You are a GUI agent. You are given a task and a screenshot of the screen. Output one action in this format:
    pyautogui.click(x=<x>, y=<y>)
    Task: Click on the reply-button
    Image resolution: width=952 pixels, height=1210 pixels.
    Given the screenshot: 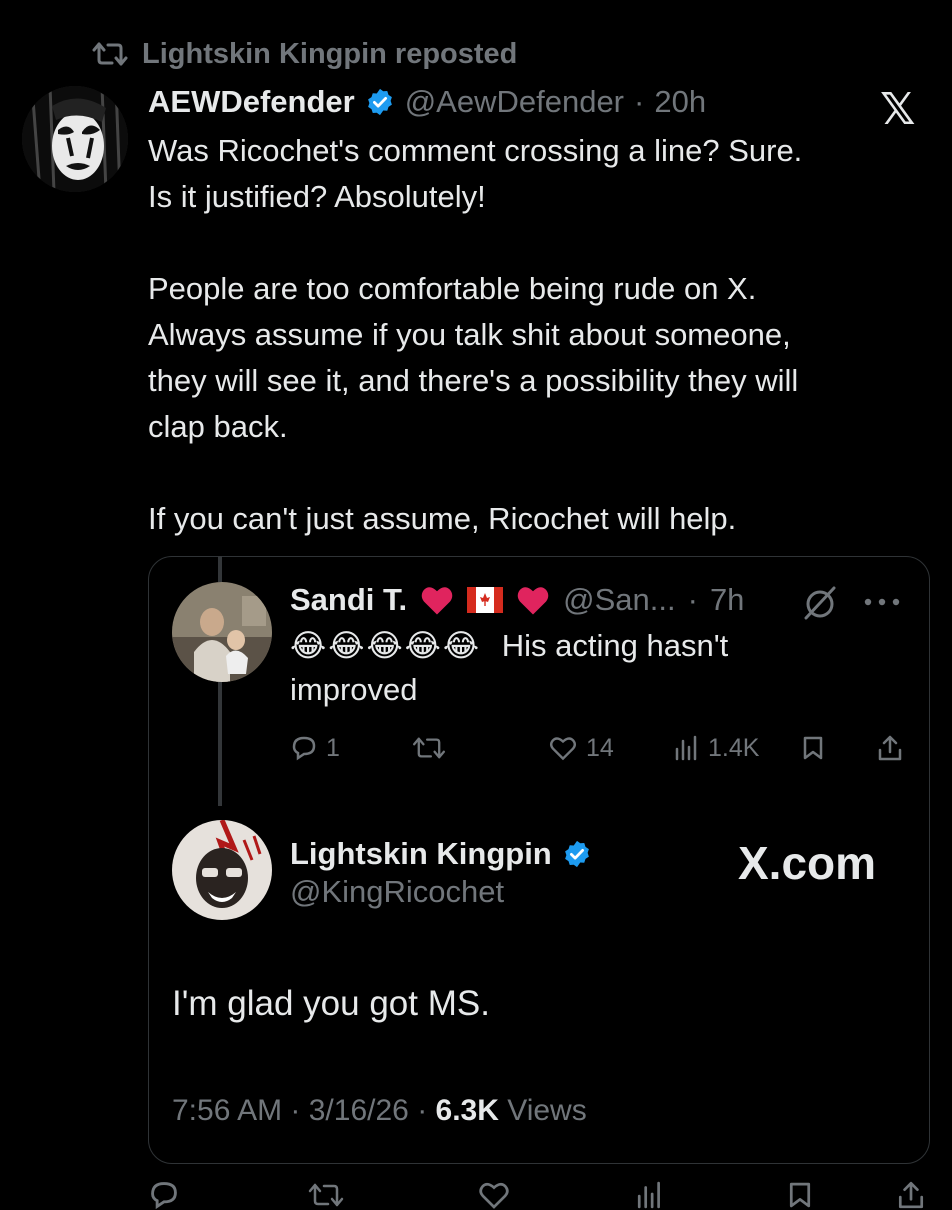 What is the action you would take?
    pyautogui.click(x=164, y=1195)
    